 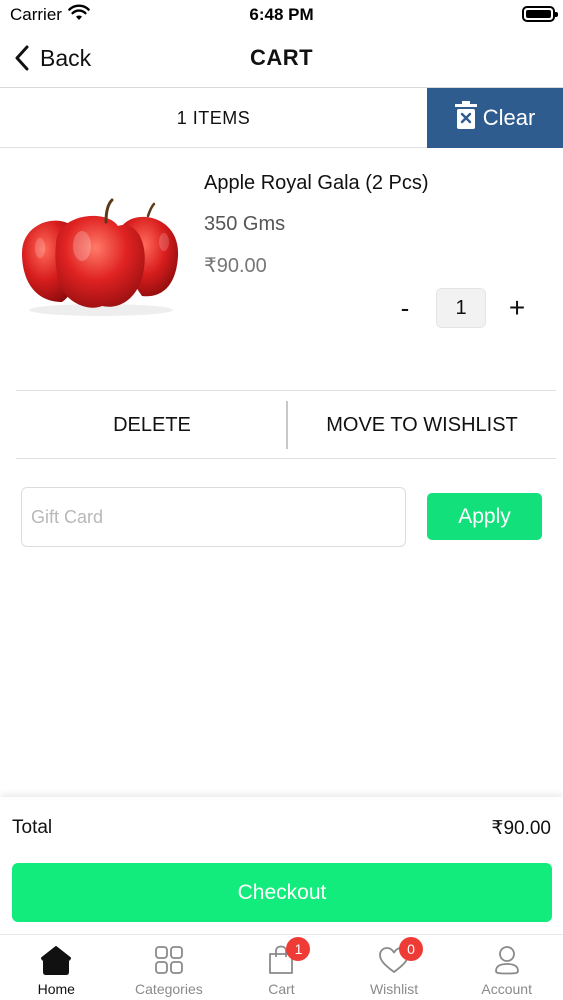 What do you see at coordinates (298, 949) in the screenshot?
I see `cart-badge: 1` at bounding box center [298, 949].